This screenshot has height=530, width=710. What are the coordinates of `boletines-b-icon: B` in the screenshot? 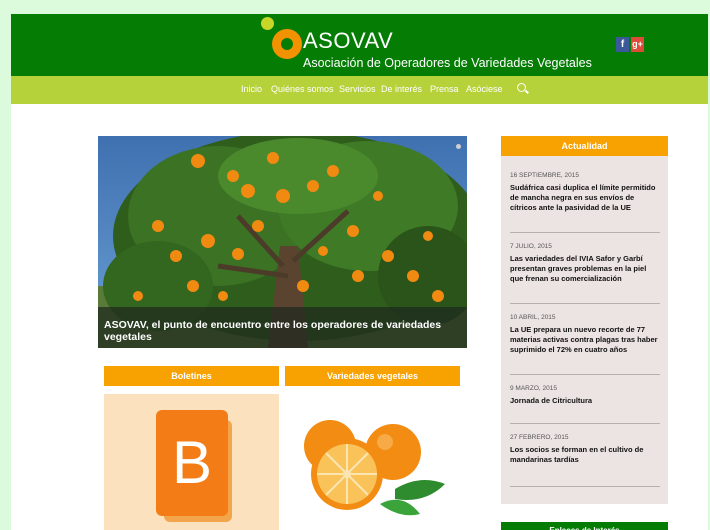 It's located at (192, 463).